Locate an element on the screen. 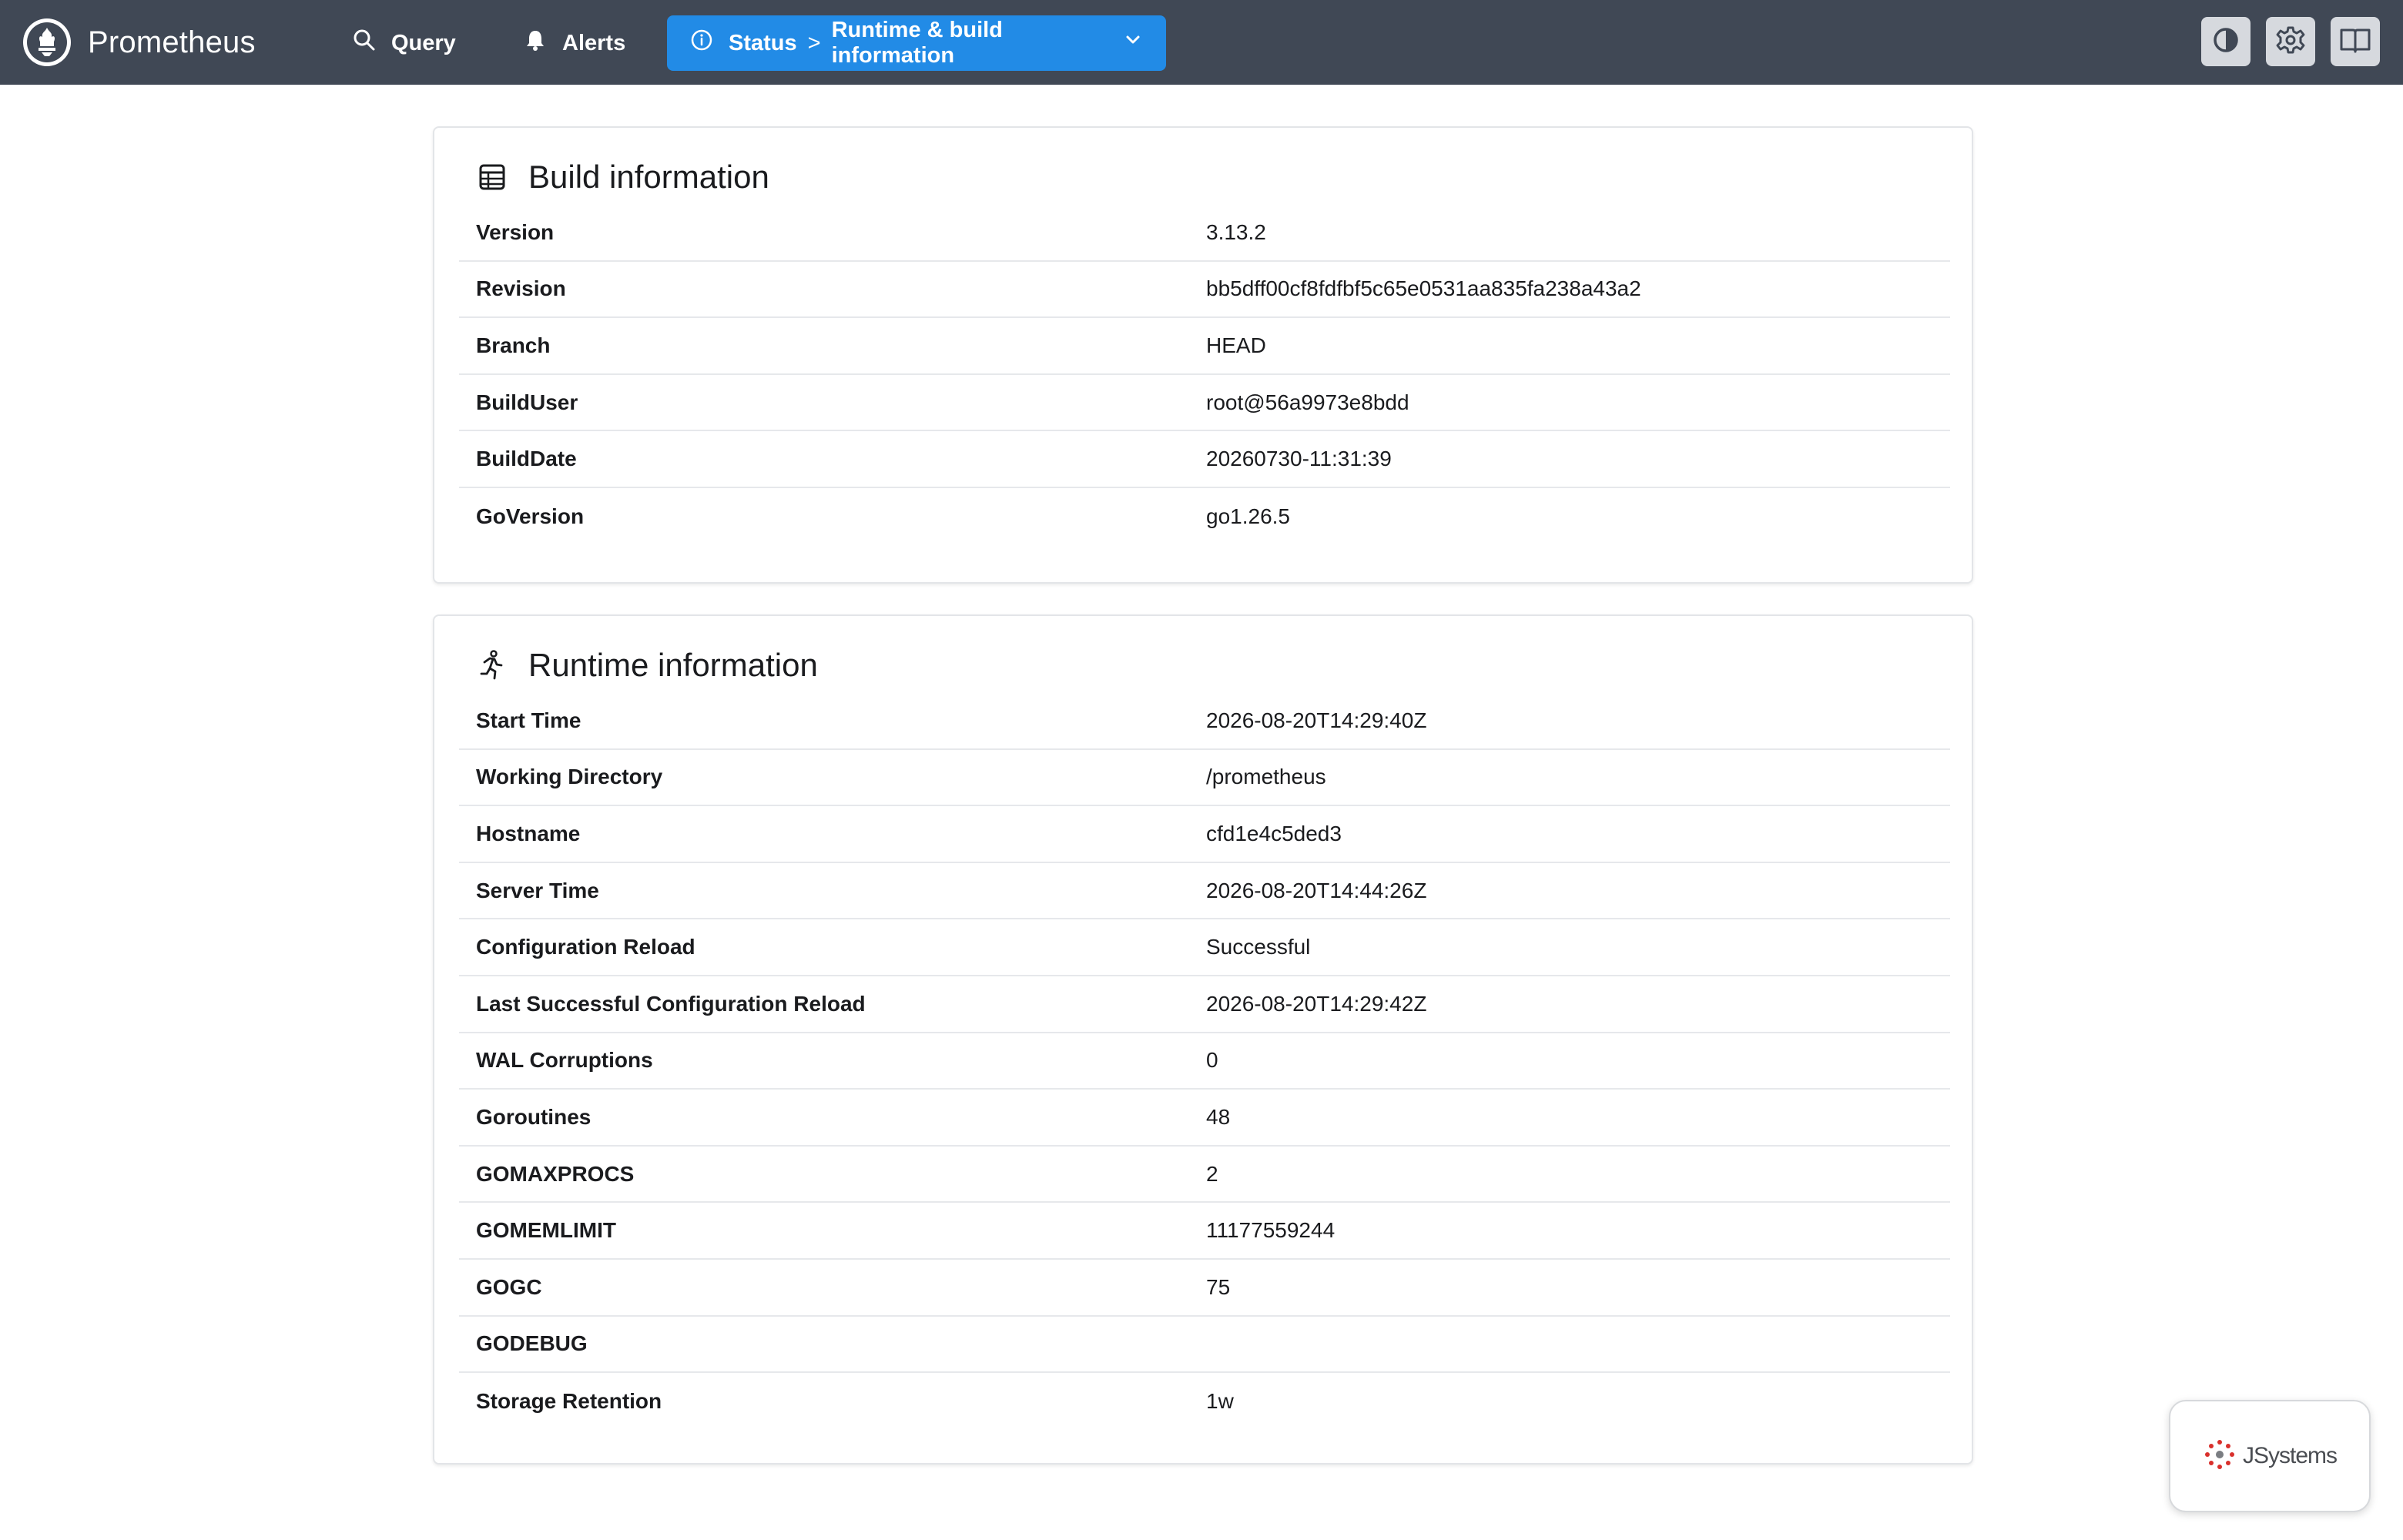  nav-alerts-label: Alerts is located at coordinates (594, 42).